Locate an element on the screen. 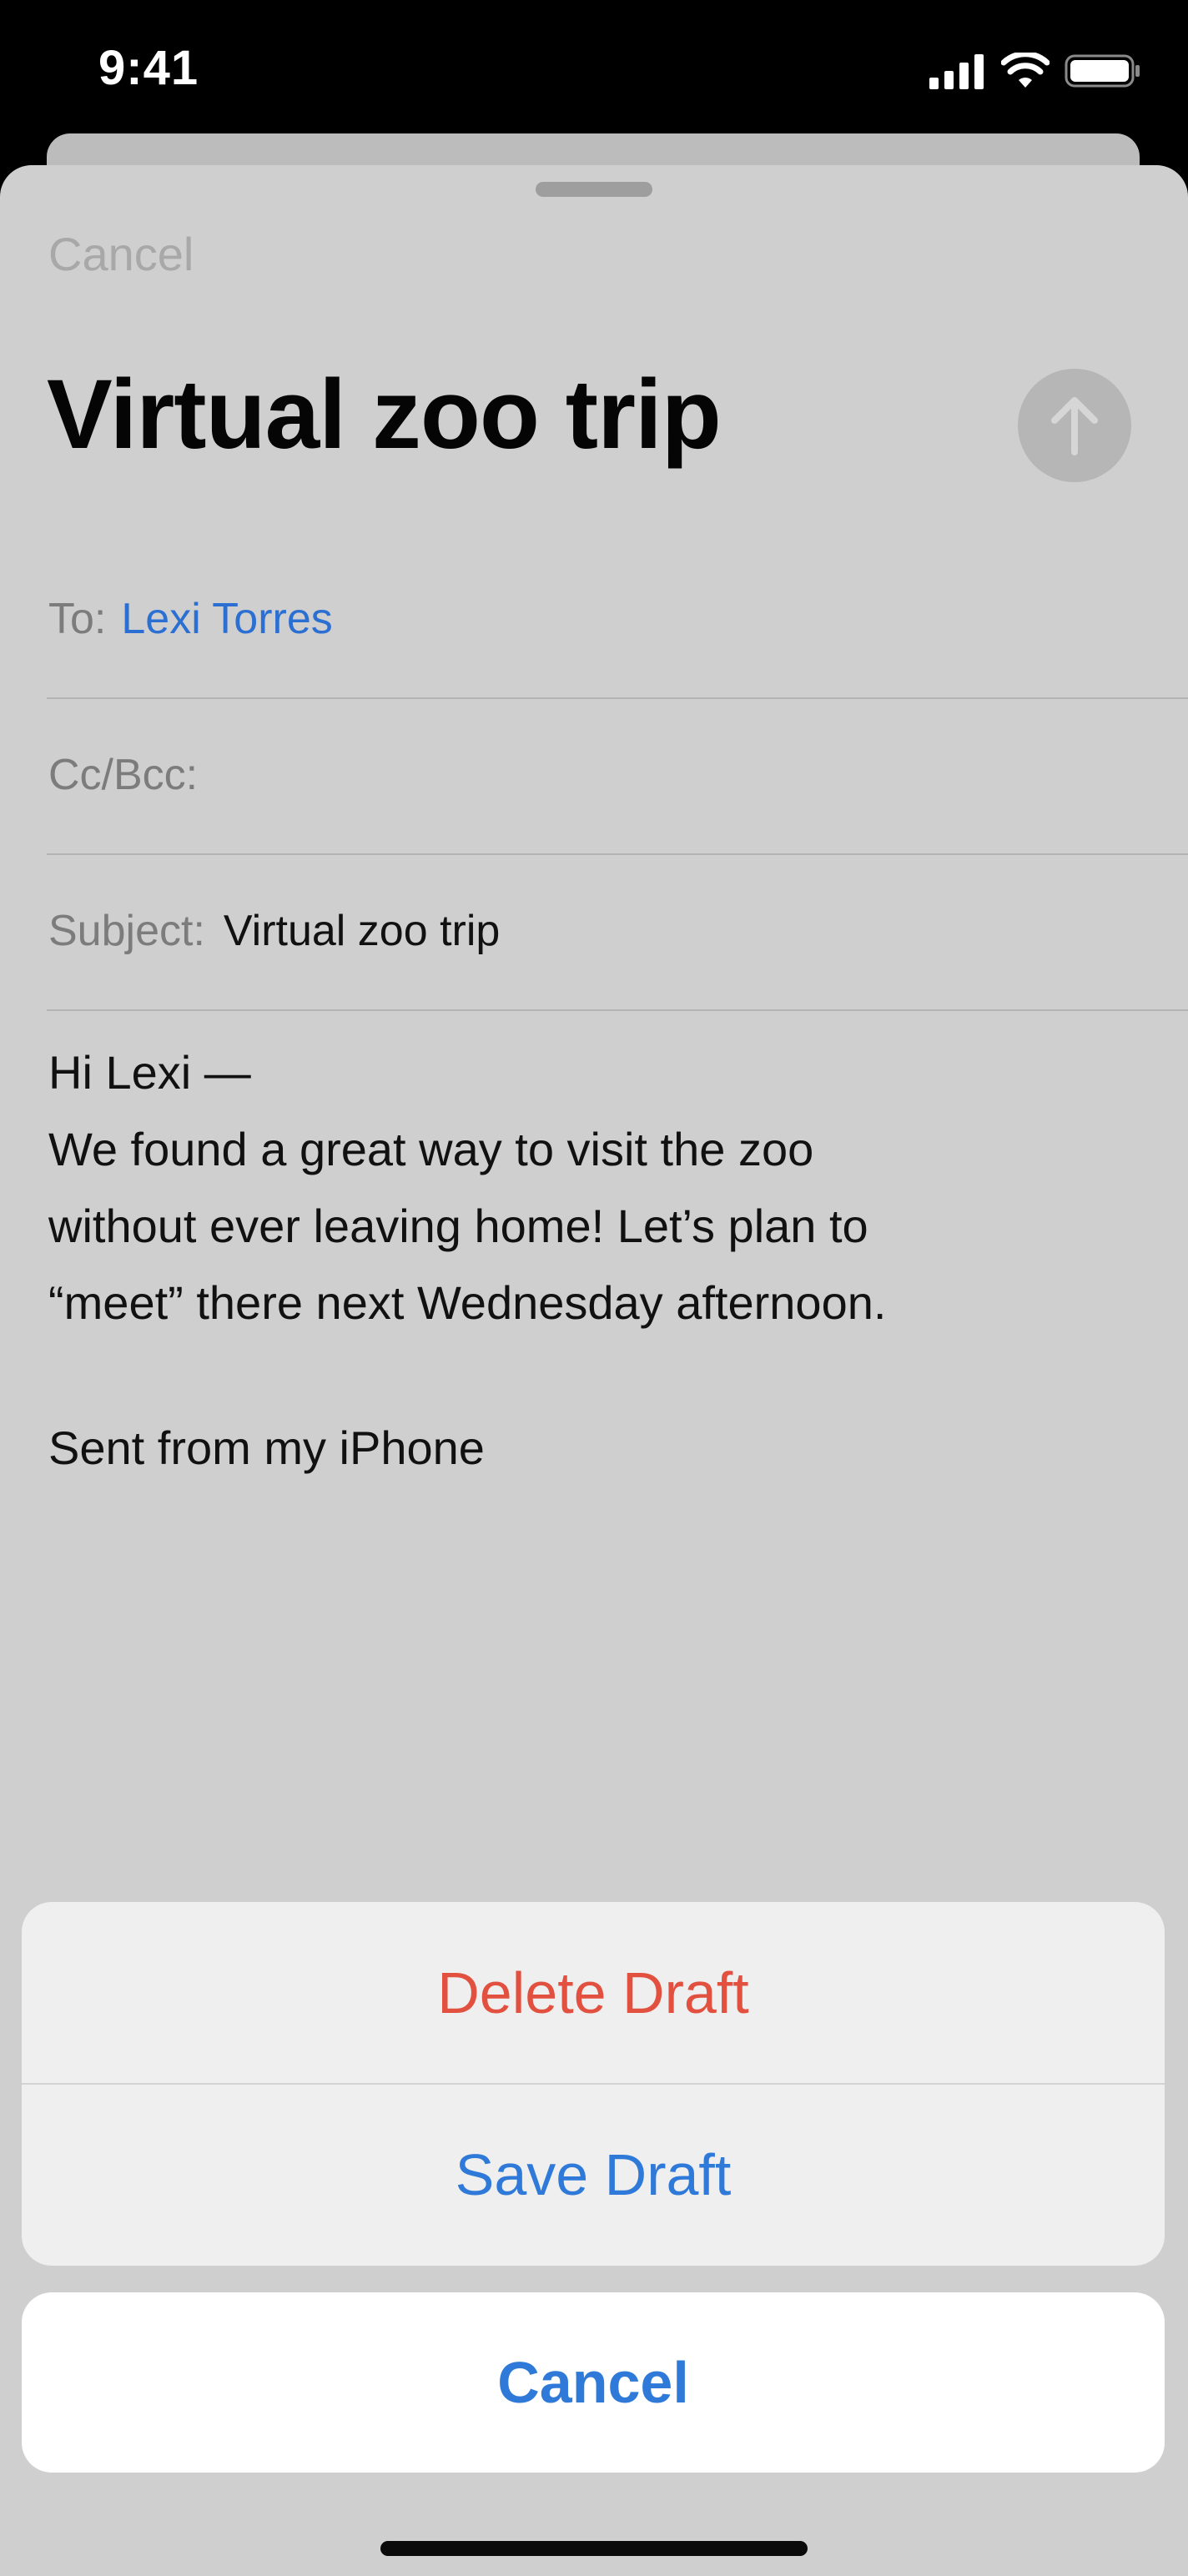  cellular-signal-icon is located at coordinates (958, 73).